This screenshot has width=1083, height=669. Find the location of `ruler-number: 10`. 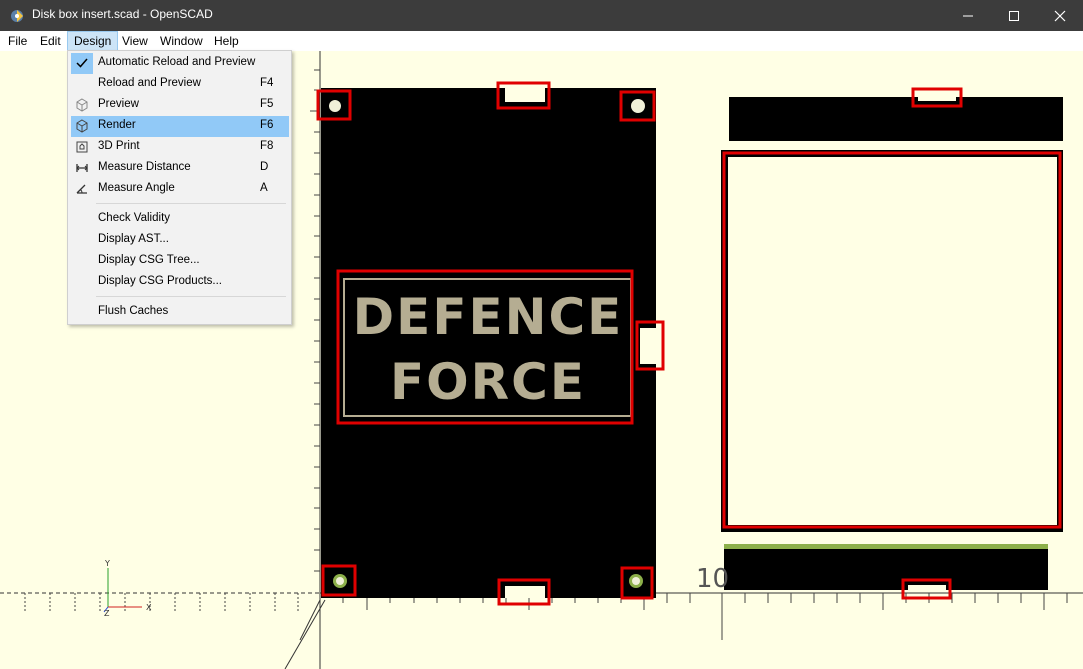

ruler-number: 10 is located at coordinates (712, 579).